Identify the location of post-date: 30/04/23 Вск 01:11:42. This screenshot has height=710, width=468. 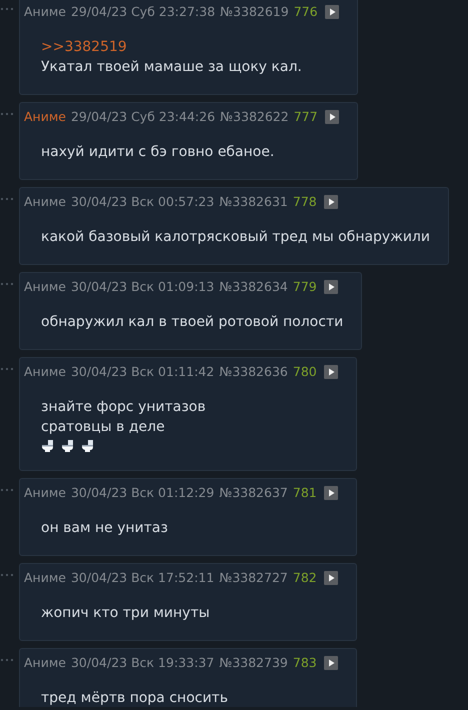
(142, 372).